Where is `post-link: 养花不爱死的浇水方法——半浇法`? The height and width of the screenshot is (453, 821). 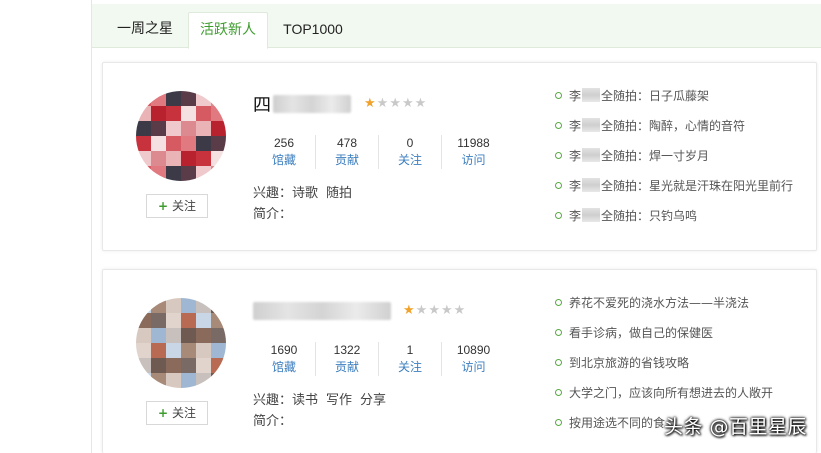 post-link: 养花不爱死的浇水方法——半浇法 is located at coordinates (682, 303).